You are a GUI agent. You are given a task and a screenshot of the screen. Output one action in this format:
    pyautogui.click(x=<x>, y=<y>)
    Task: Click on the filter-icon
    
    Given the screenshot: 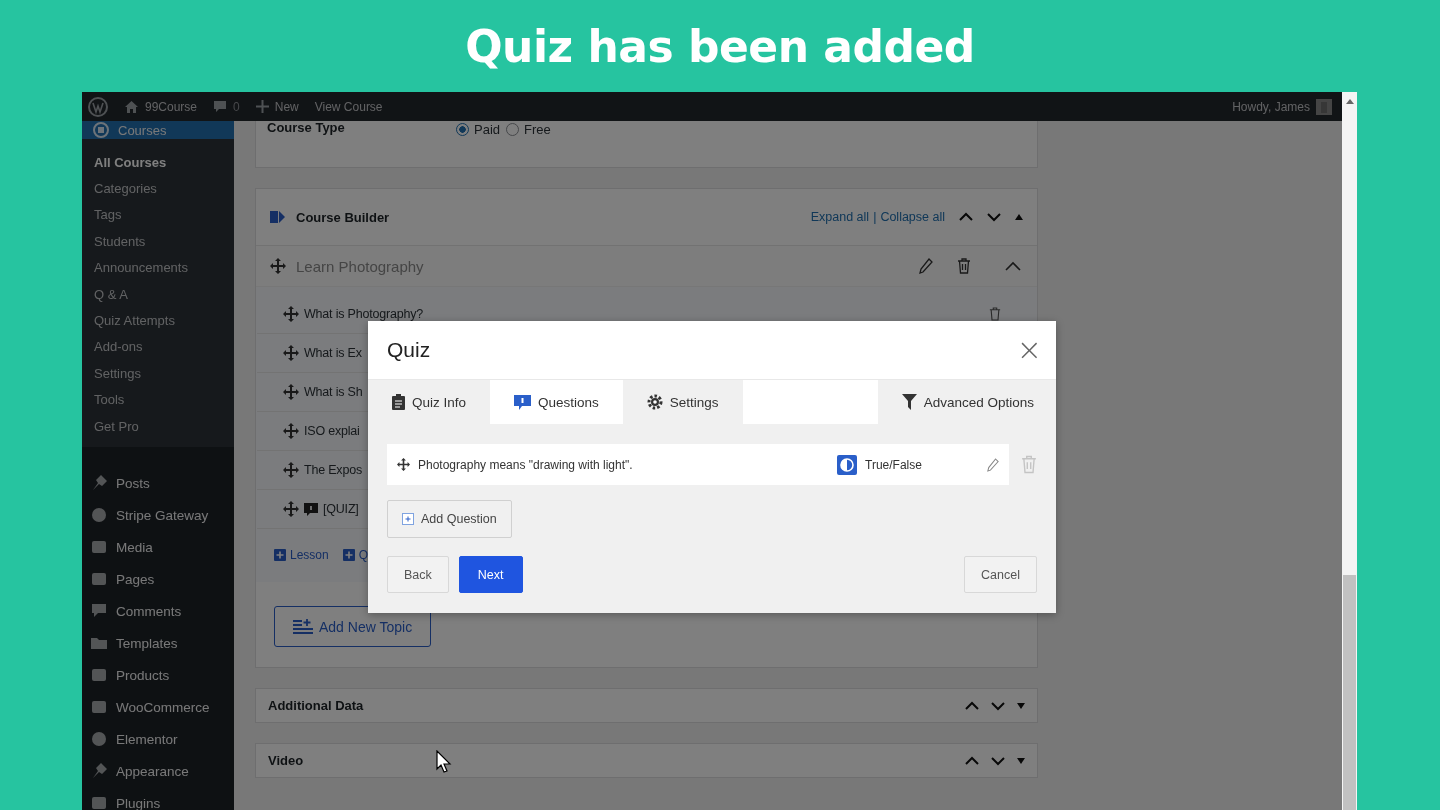 What is the action you would take?
    pyautogui.click(x=909, y=402)
    